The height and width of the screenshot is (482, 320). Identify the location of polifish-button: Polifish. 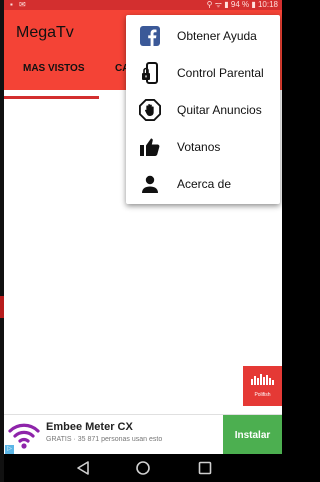
(262, 386).